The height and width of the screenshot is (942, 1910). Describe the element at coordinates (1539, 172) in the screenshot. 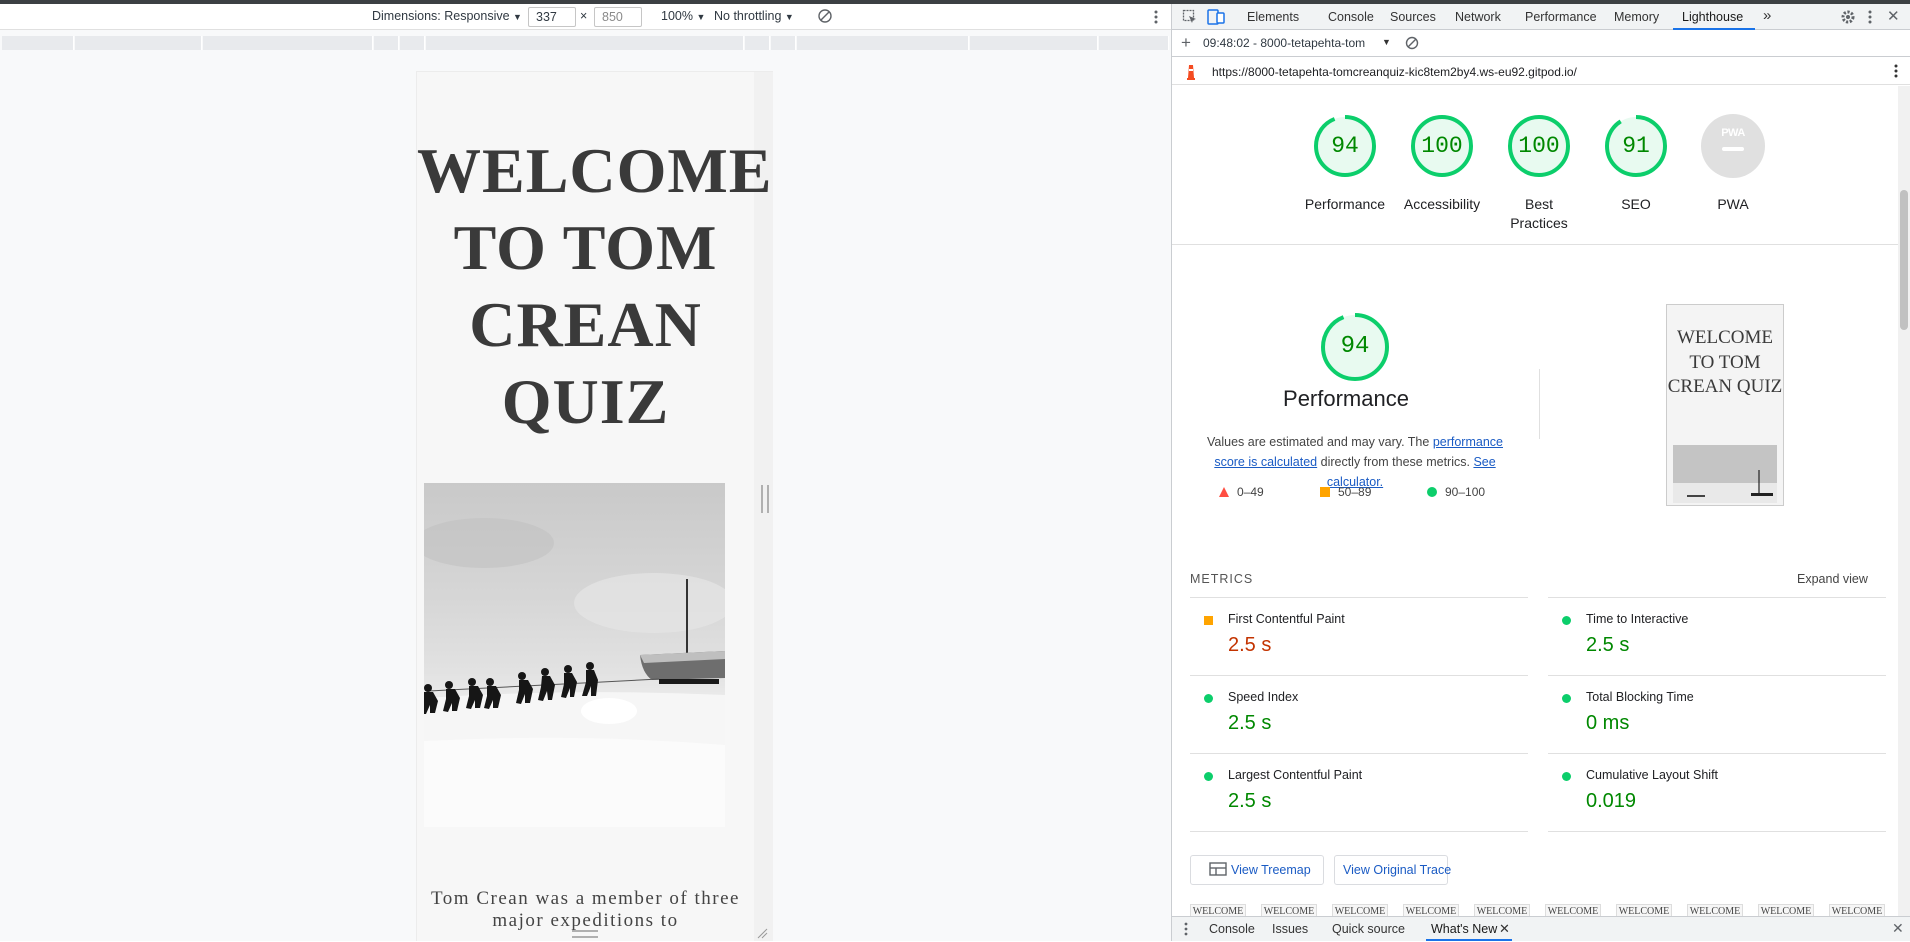

I see `gauge-best-practices: 100 Best Practices` at that location.